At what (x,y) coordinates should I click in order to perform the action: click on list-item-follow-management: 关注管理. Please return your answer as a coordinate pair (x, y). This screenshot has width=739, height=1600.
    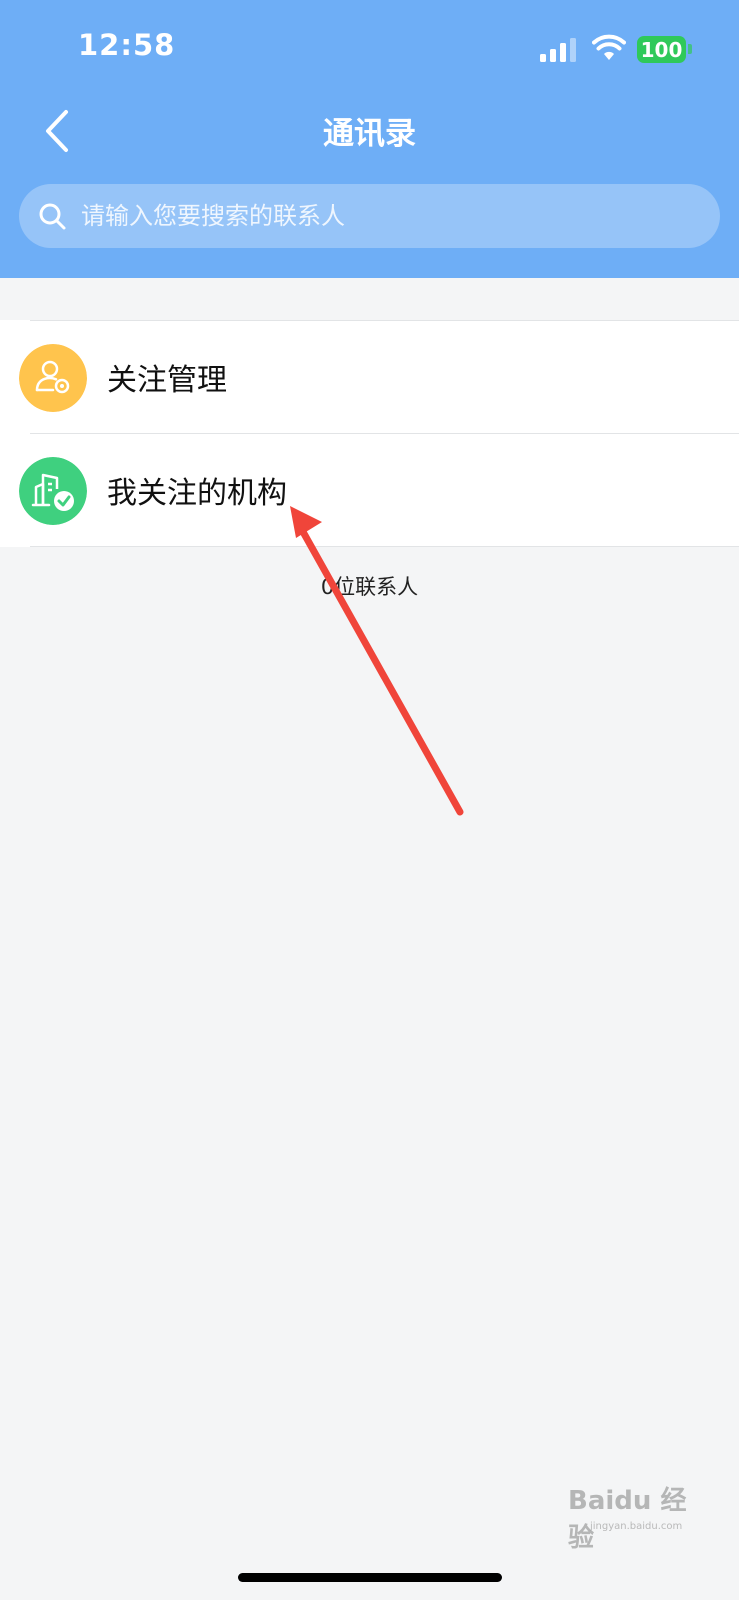
    Looking at the image, I should click on (369, 378).